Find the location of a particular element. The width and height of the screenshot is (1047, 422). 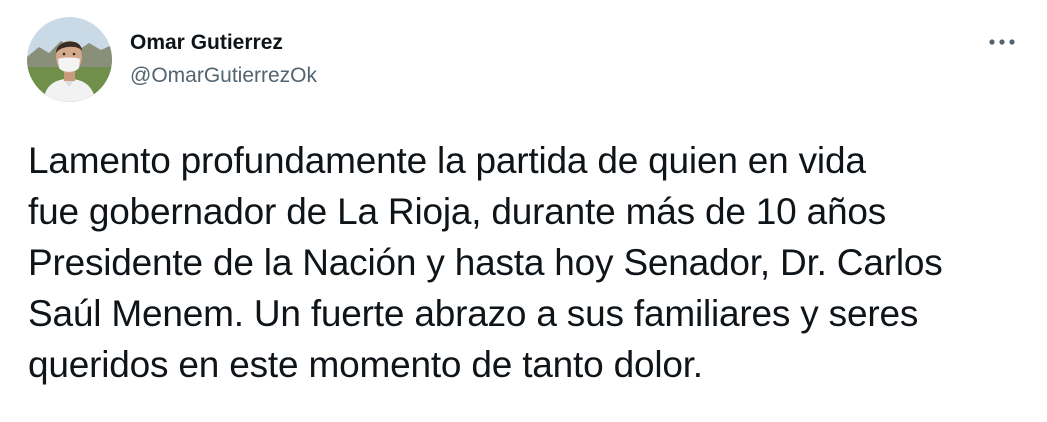

profile-photo-icon is located at coordinates (69, 59).